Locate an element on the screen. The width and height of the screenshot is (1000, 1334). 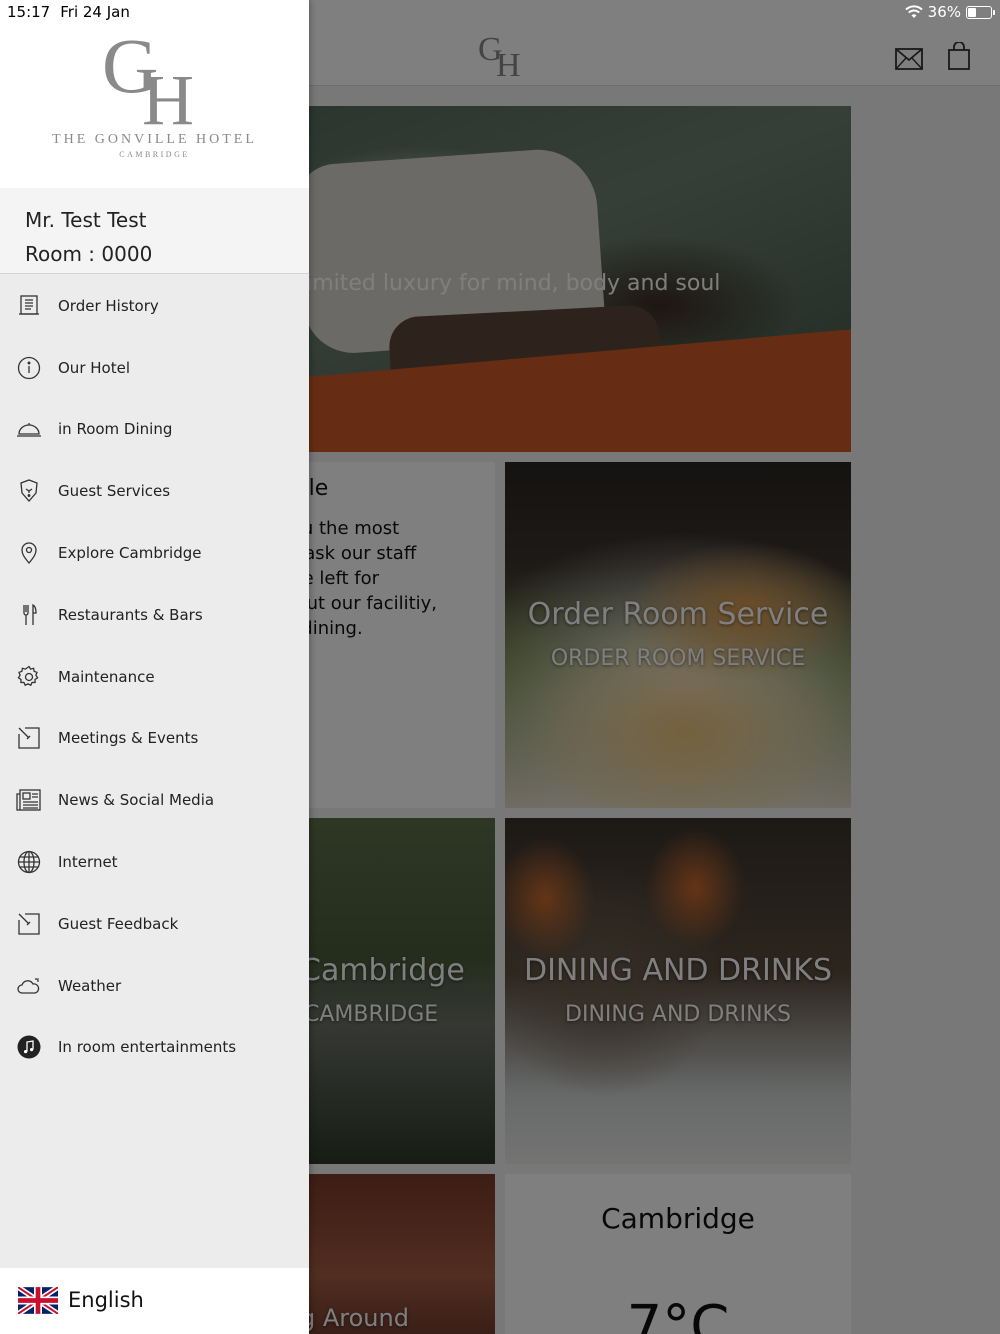
gear-icon is located at coordinates (29, 677).